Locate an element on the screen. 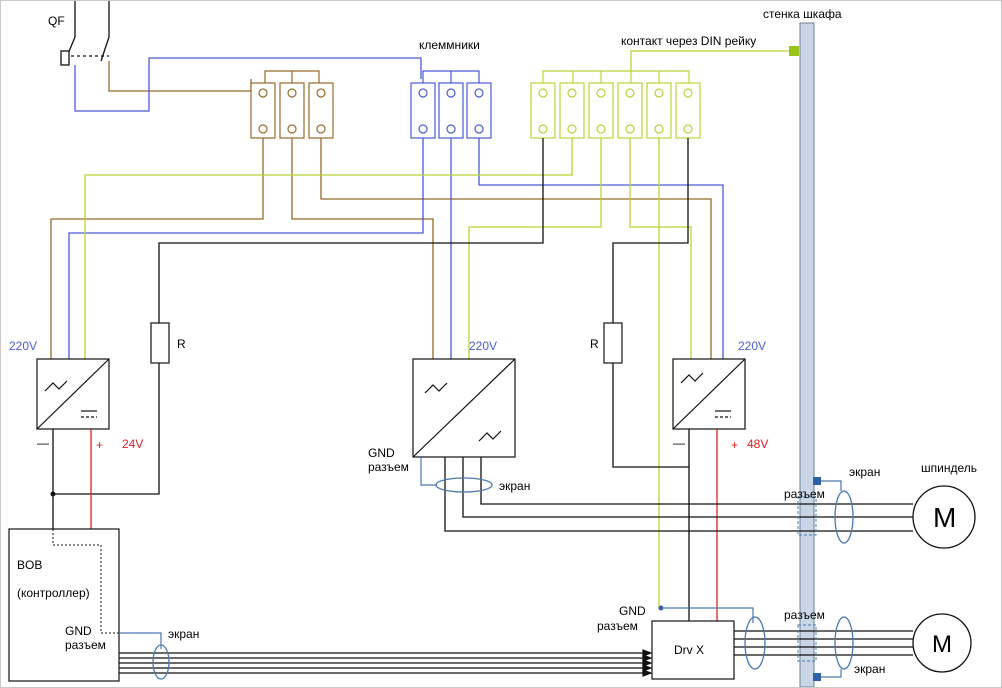  wire-ground-psu-right is located at coordinates (660, 248).